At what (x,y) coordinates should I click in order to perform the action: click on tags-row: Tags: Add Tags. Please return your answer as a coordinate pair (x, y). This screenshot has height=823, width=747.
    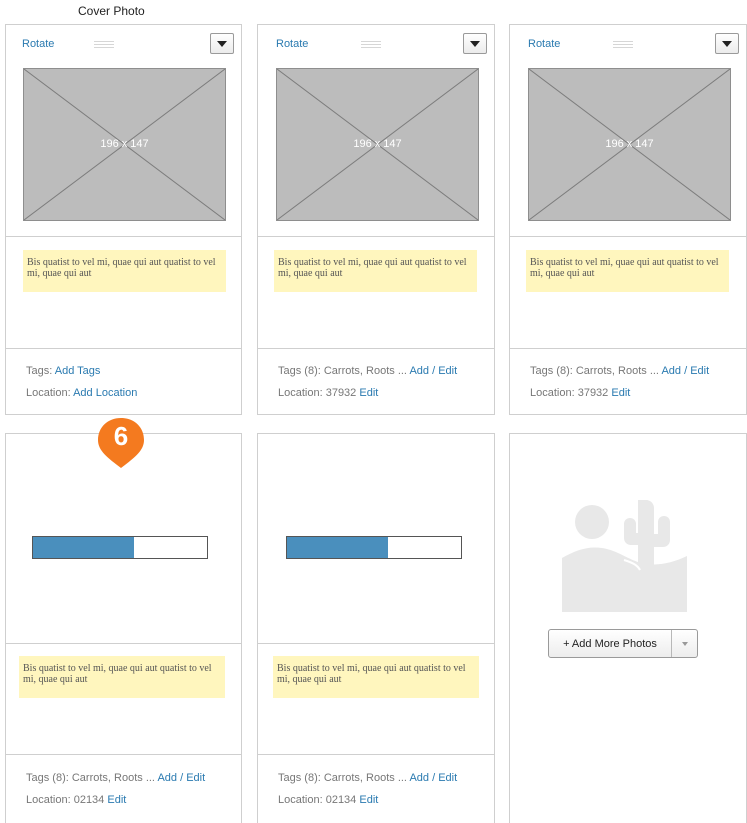
    Looking at the image, I should click on (63, 371).